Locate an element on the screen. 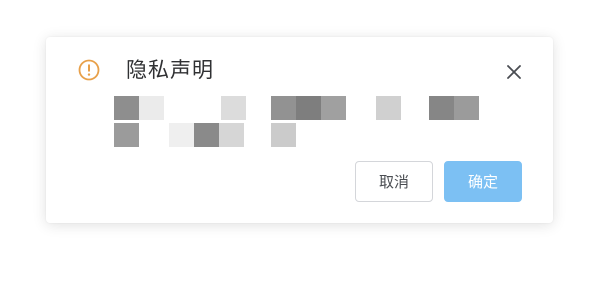 This screenshot has height=281, width=600. cancel-button: 取消 is located at coordinates (394, 181).